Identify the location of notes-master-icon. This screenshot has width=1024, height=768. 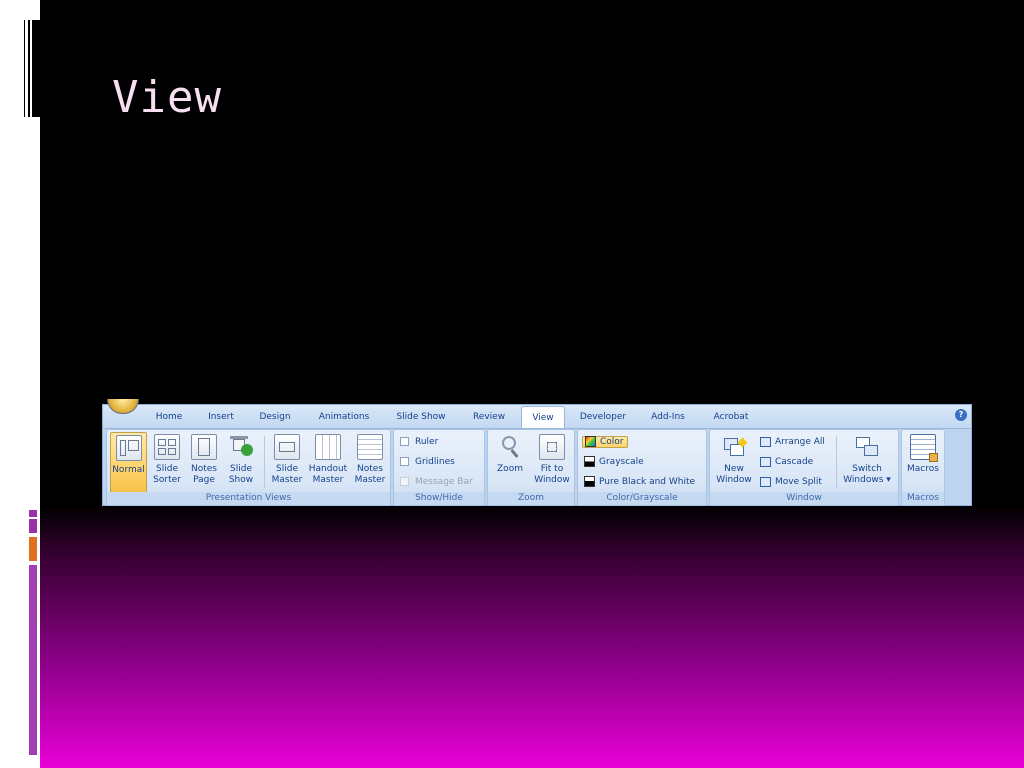
(370, 447).